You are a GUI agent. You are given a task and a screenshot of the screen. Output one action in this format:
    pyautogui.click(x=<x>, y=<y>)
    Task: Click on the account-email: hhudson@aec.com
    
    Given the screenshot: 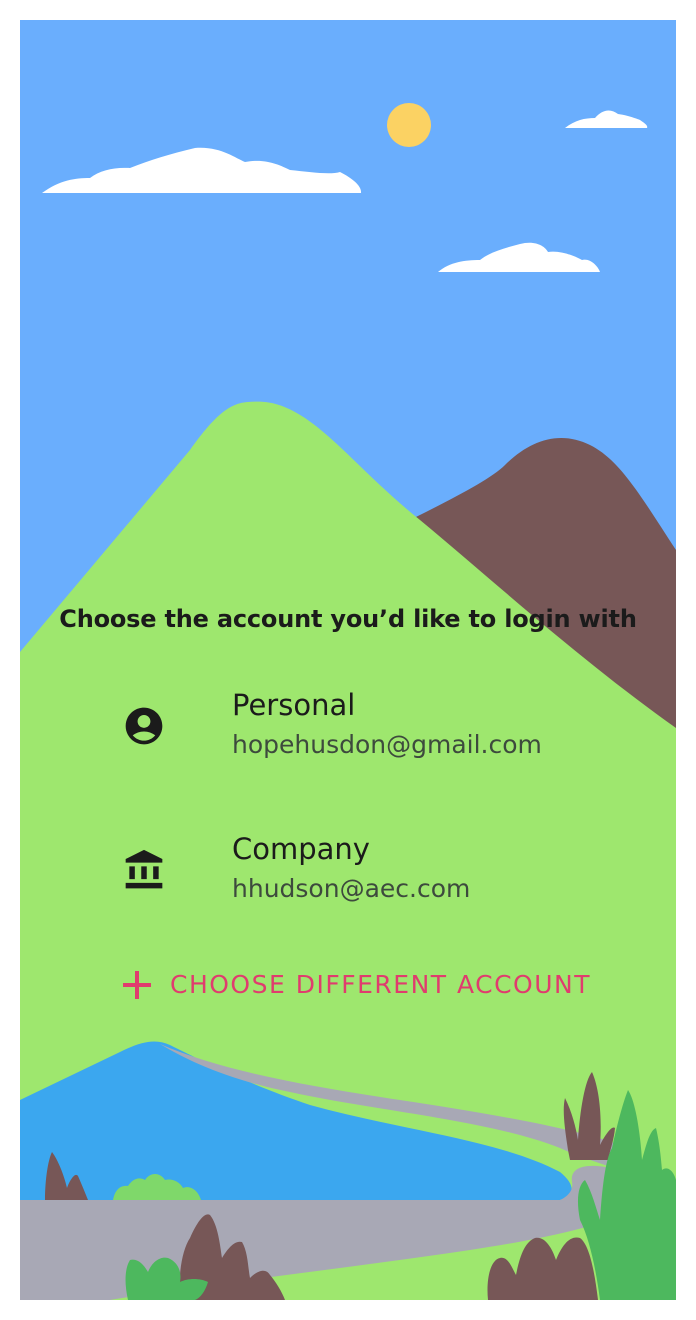 What is the action you would take?
    pyautogui.click(x=351, y=888)
    